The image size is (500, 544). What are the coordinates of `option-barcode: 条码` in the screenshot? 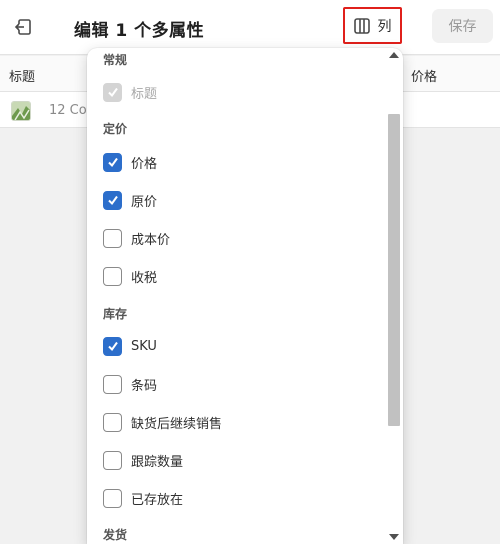 It's located at (130, 384).